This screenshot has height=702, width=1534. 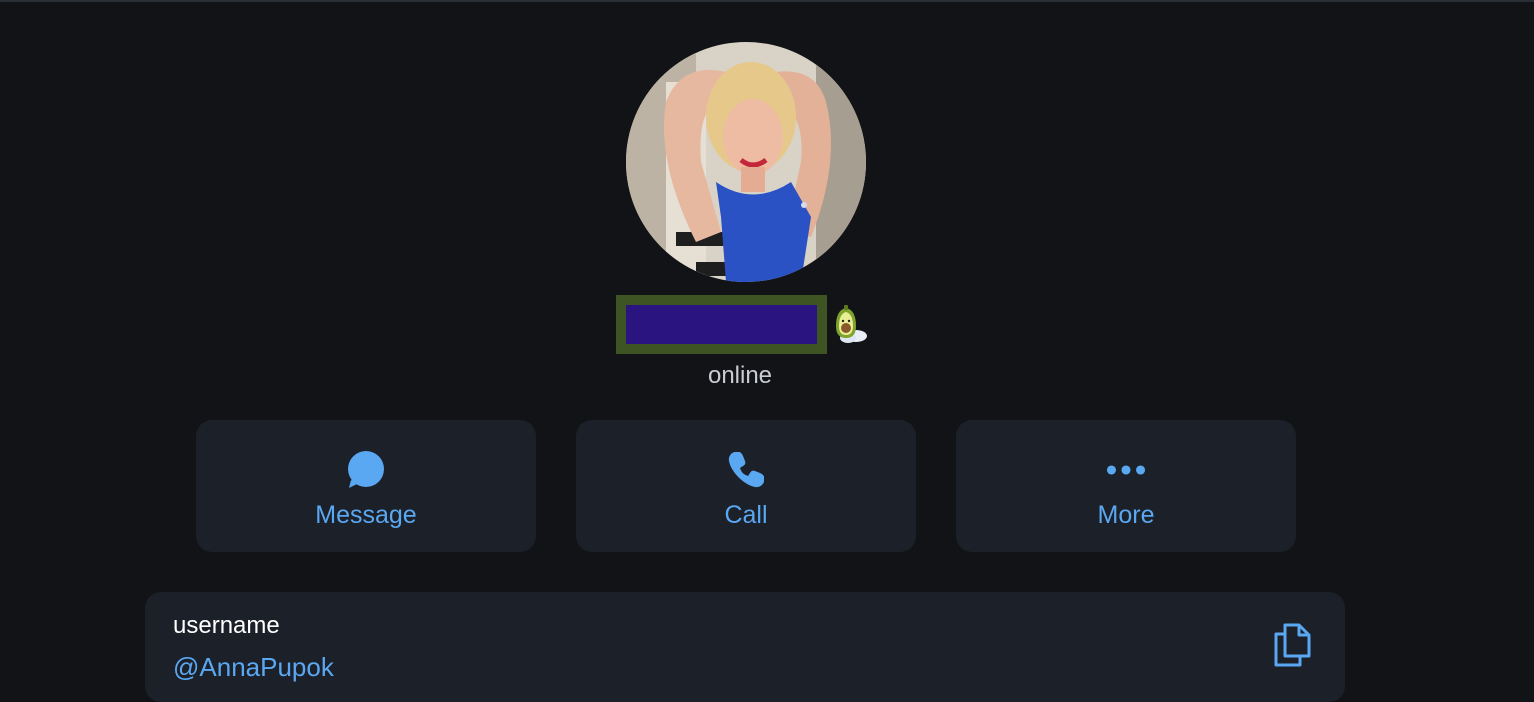 I want to click on message-bubble-icon, so click(x=366, y=470).